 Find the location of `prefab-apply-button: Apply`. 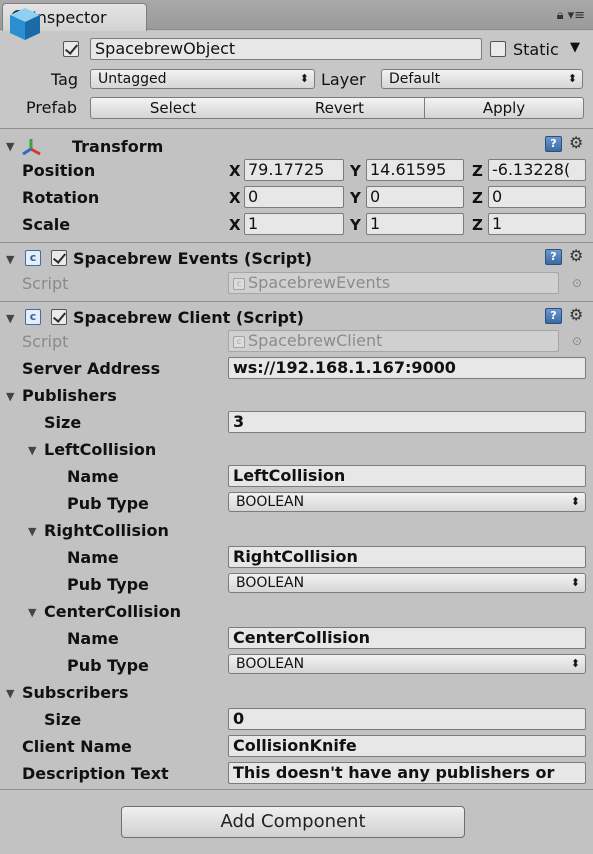

prefab-apply-button: Apply is located at coordinates (504, 108).